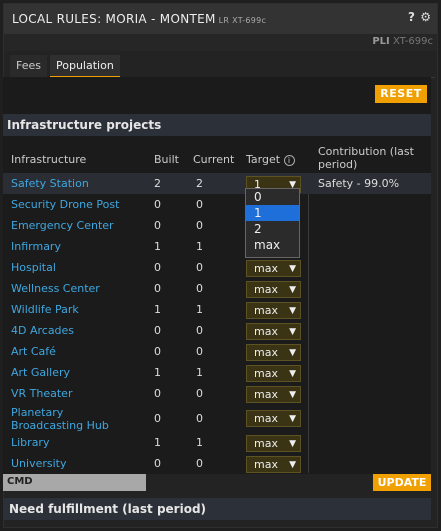 Image resolution: width=441 pixels, height=531 pixels. I want to click on infrastructure-name-link: Planetary Broadcasting Hub, so click(73, 419).